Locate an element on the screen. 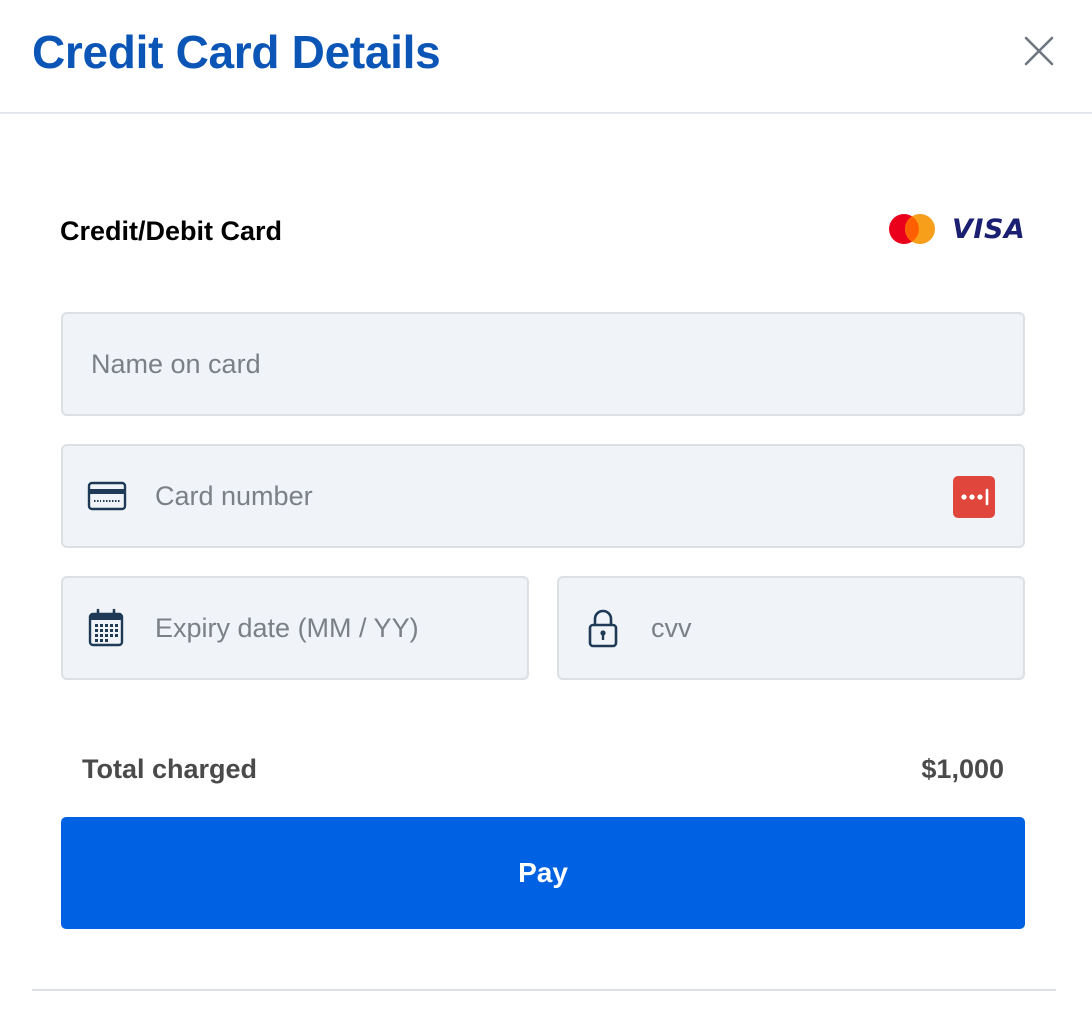 This screenshot has width=1092, height=1020. close-icon is located at coordinates (1039, 51).